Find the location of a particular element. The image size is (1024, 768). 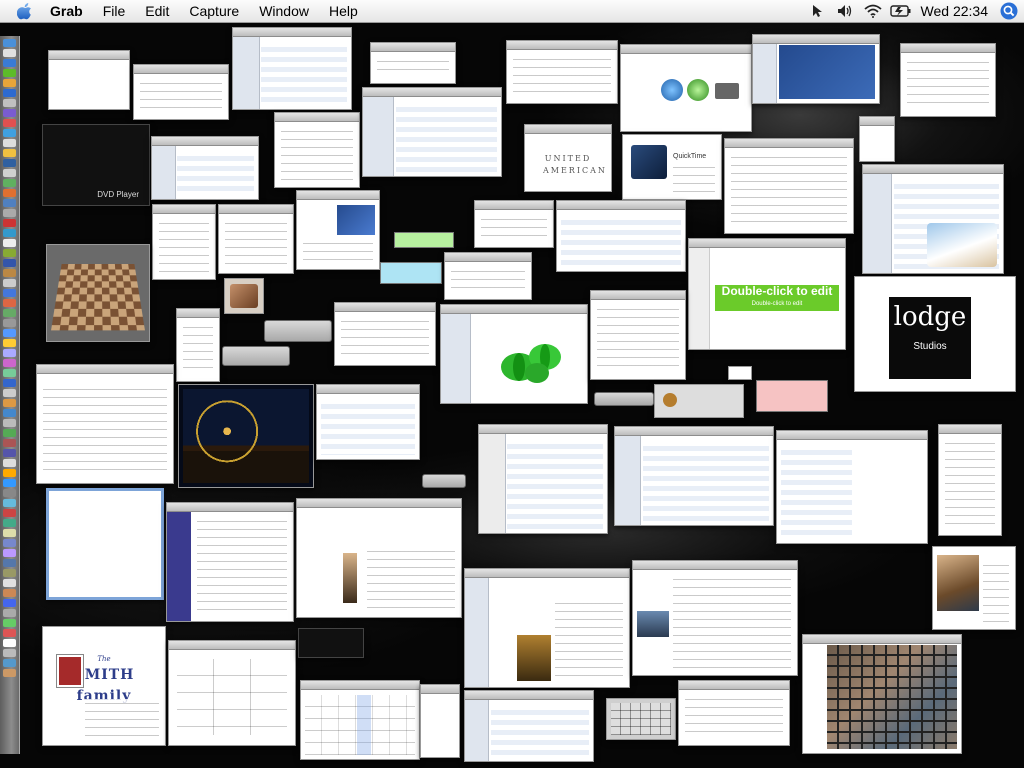

spotlight-icon is located at coordinates (1009, 11).